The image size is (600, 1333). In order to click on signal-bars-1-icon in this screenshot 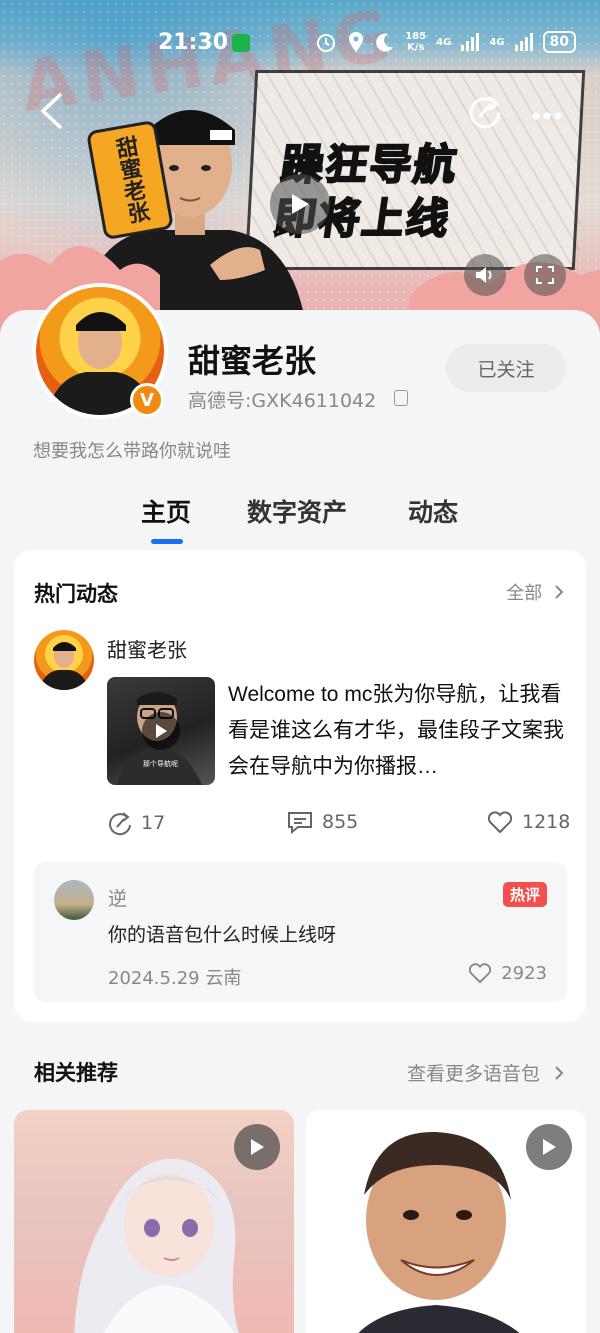, I will do `click(470, 42)`.